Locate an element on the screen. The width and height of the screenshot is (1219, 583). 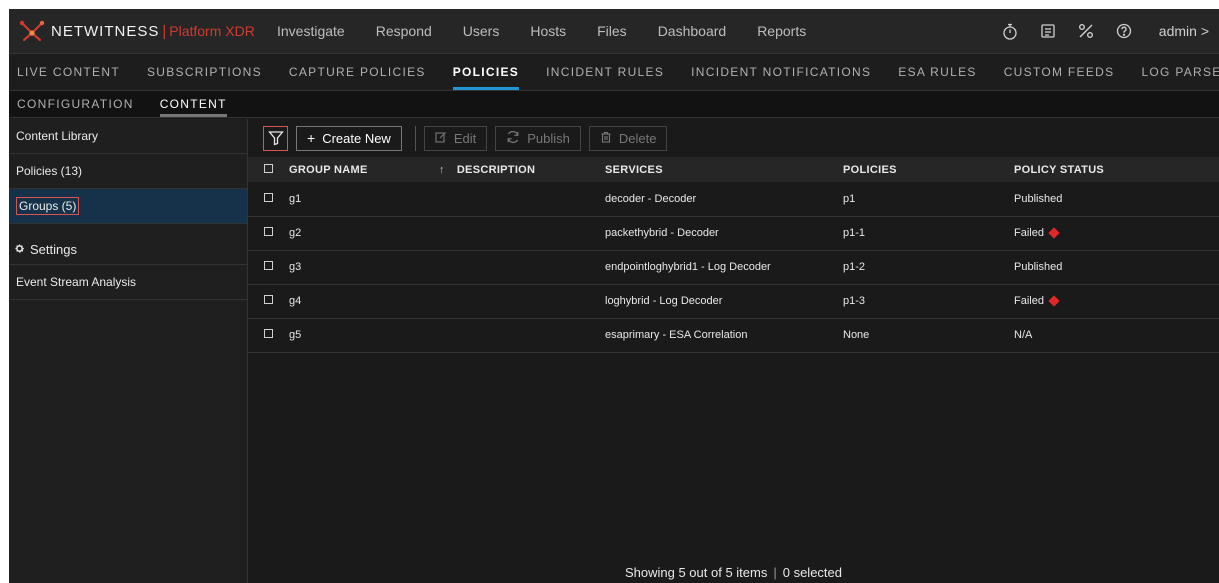
cell-policy-status: Failed is located at coordinates (1116, 233).